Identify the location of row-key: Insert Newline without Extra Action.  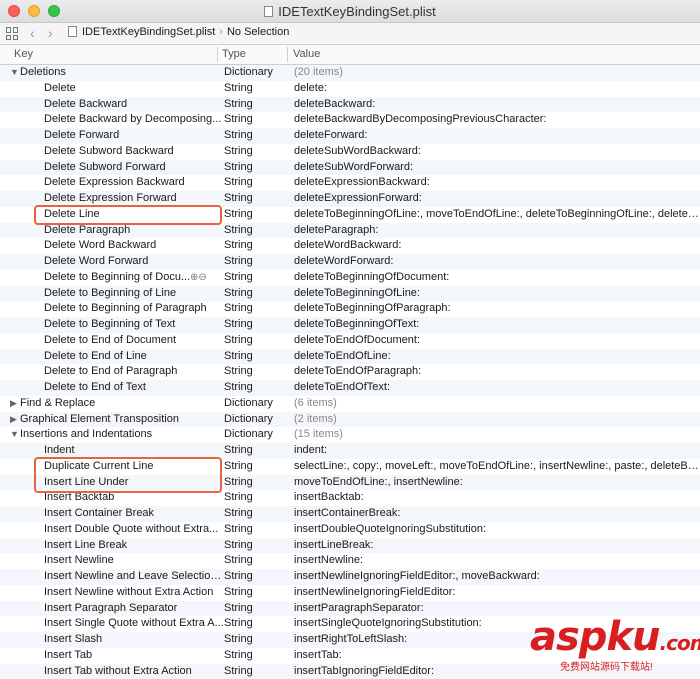
(134, 592).